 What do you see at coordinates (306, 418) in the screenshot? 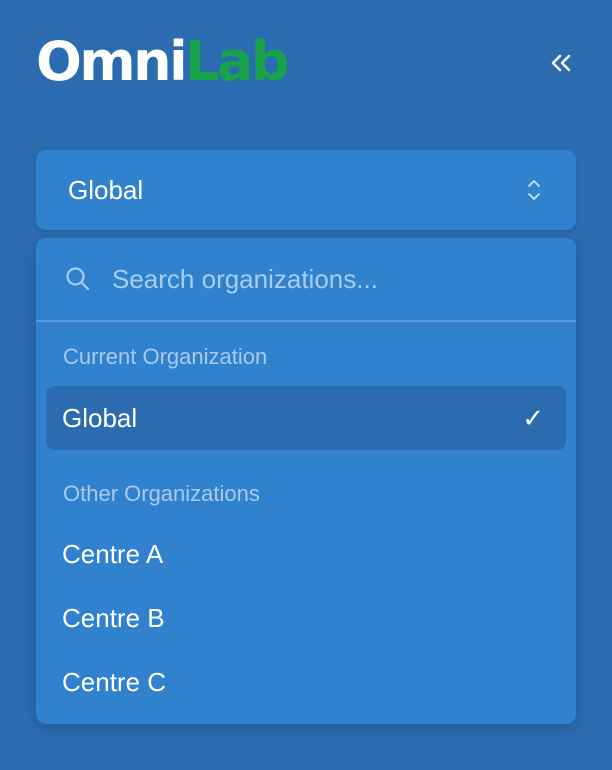
I see `organization-option-global: Global ✓` at bounding box center [306, 418].